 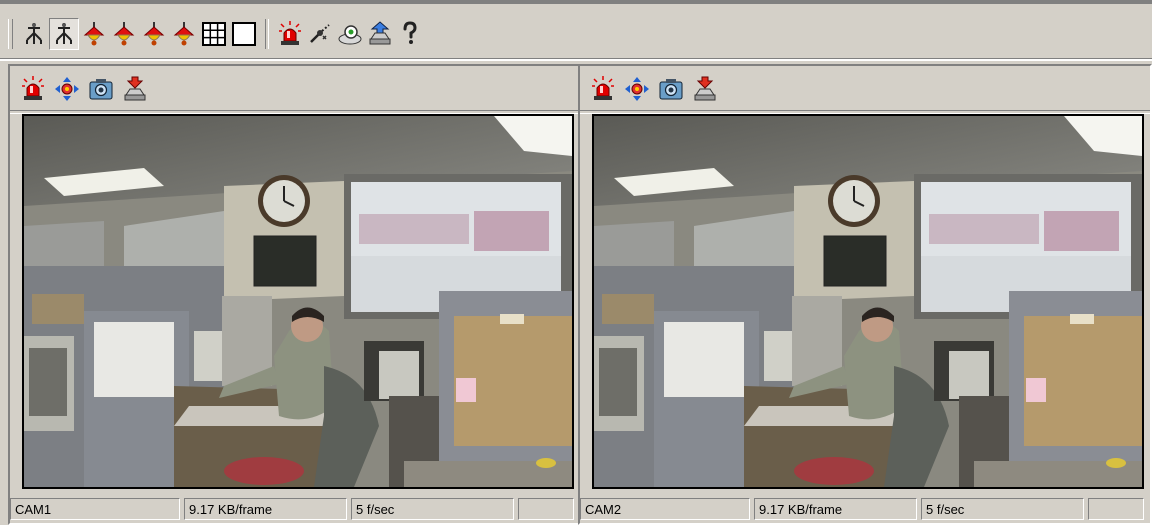 I want to click on alarm-bell-1-icon, so click(x=94, y=34).